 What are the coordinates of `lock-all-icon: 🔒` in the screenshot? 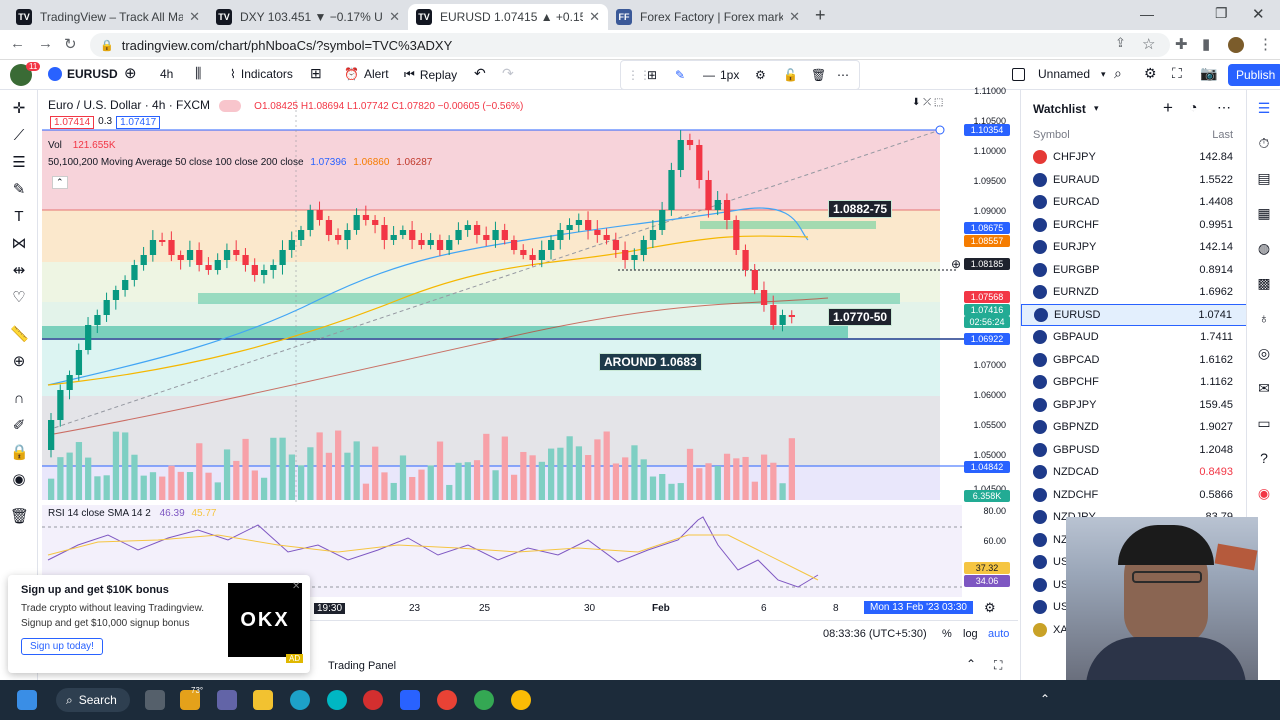 It's located at (19, 453).